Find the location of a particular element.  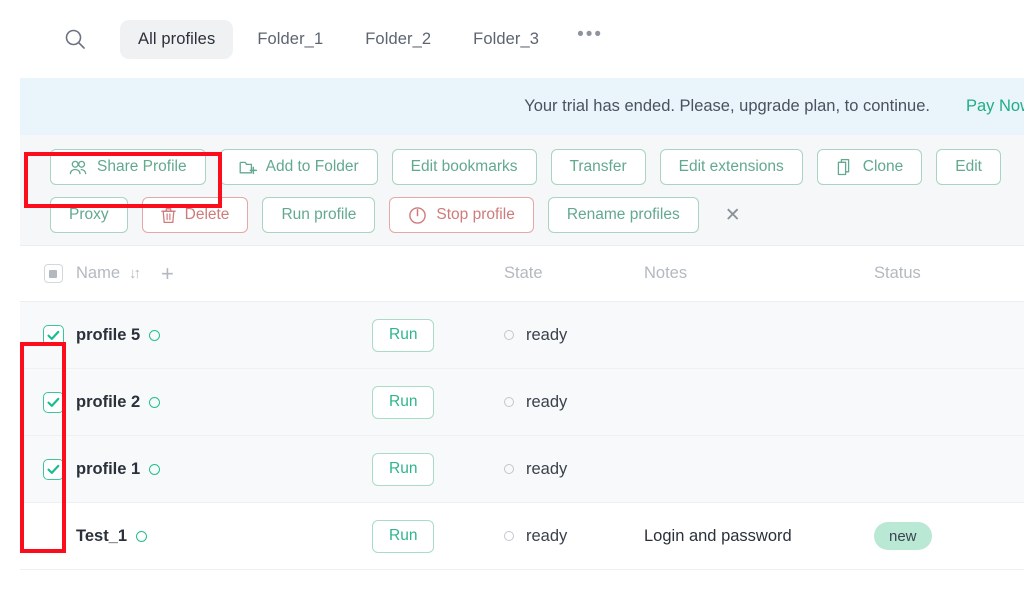

stop-profile-label: Stop profile is located at coordinates (475, 214).